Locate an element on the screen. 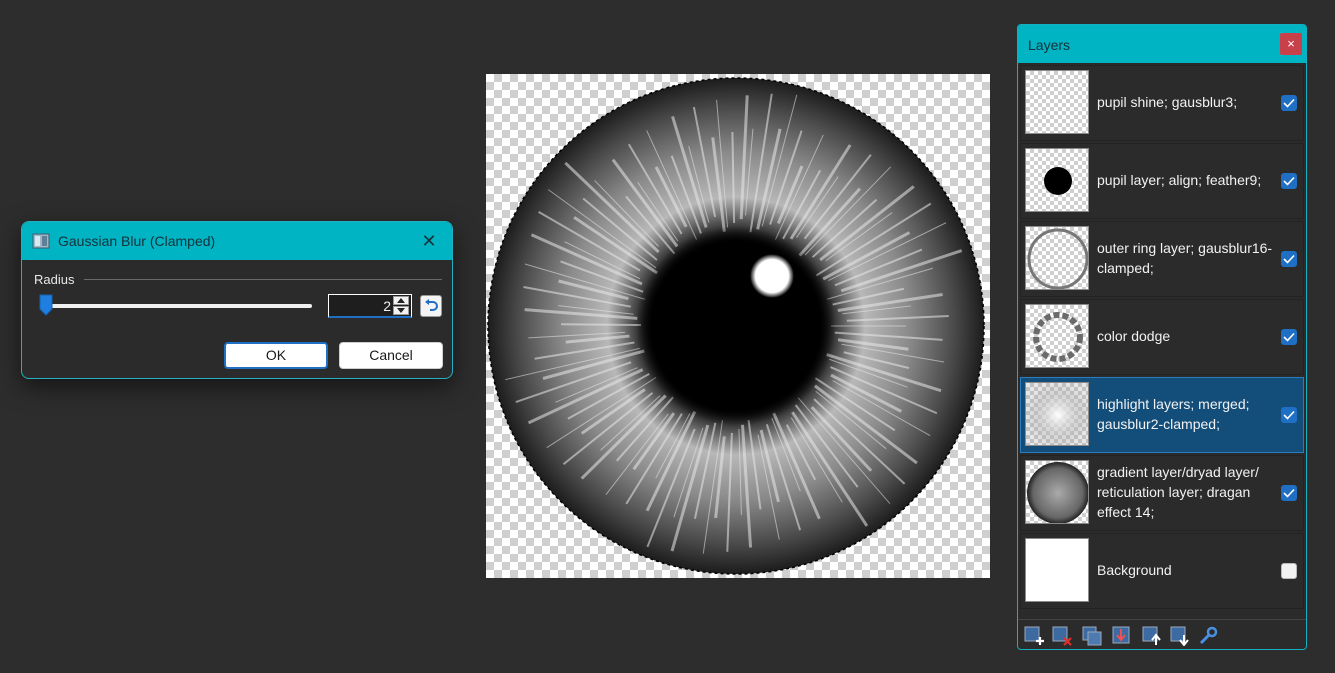 The image size is (1335, 673). add-layer-icon is located at coordinates (1034, 636).